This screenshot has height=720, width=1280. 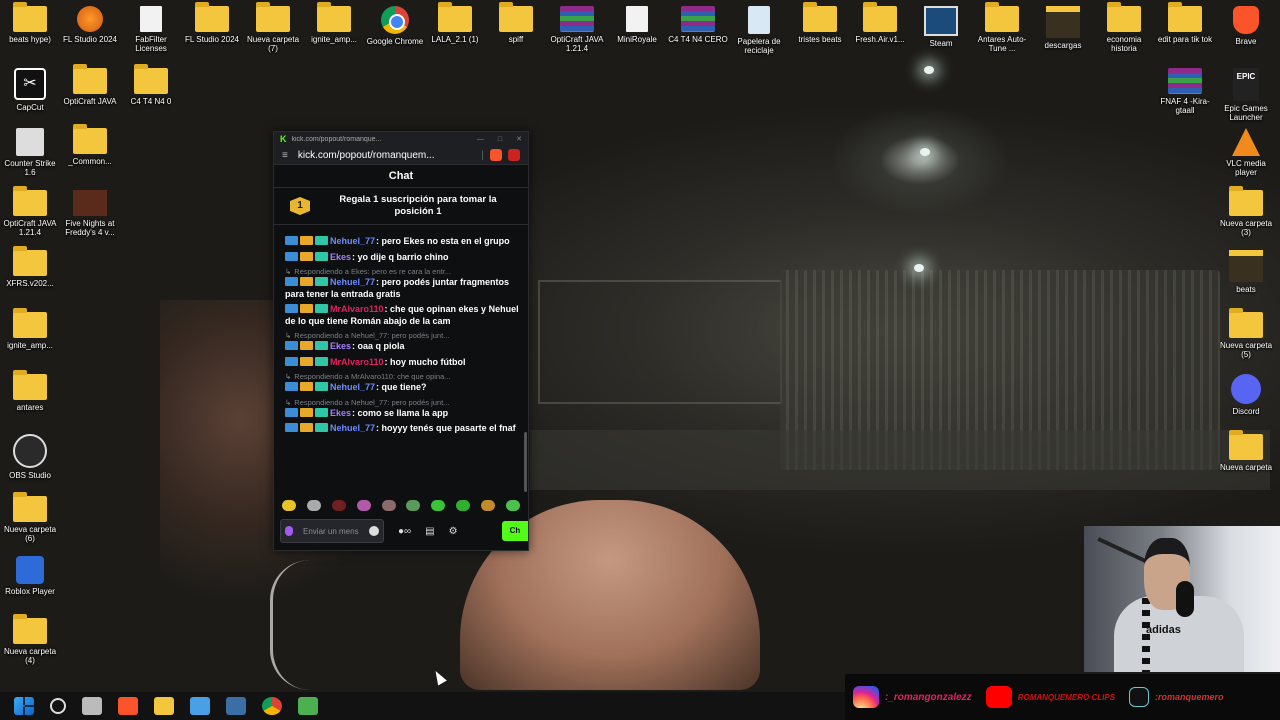 I want to click on brave-shield-icon, so click(x=496, y=155).